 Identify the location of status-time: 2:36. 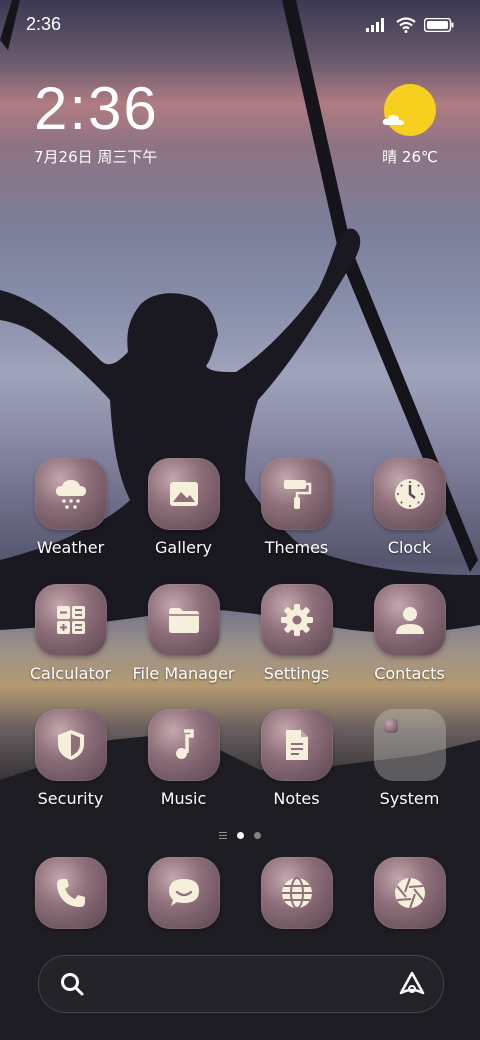
(44, 24).